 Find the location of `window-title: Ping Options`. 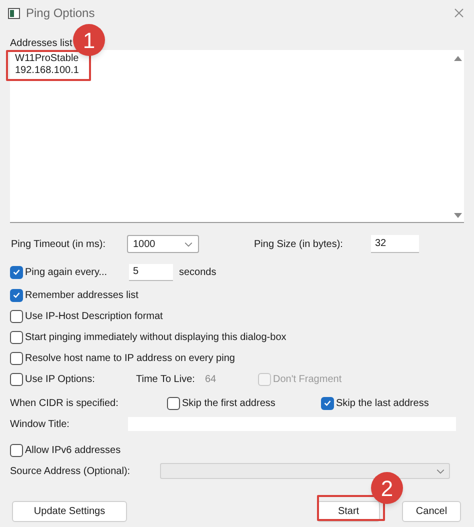

window-title: Ping Options is located at coordinates (60, 13).